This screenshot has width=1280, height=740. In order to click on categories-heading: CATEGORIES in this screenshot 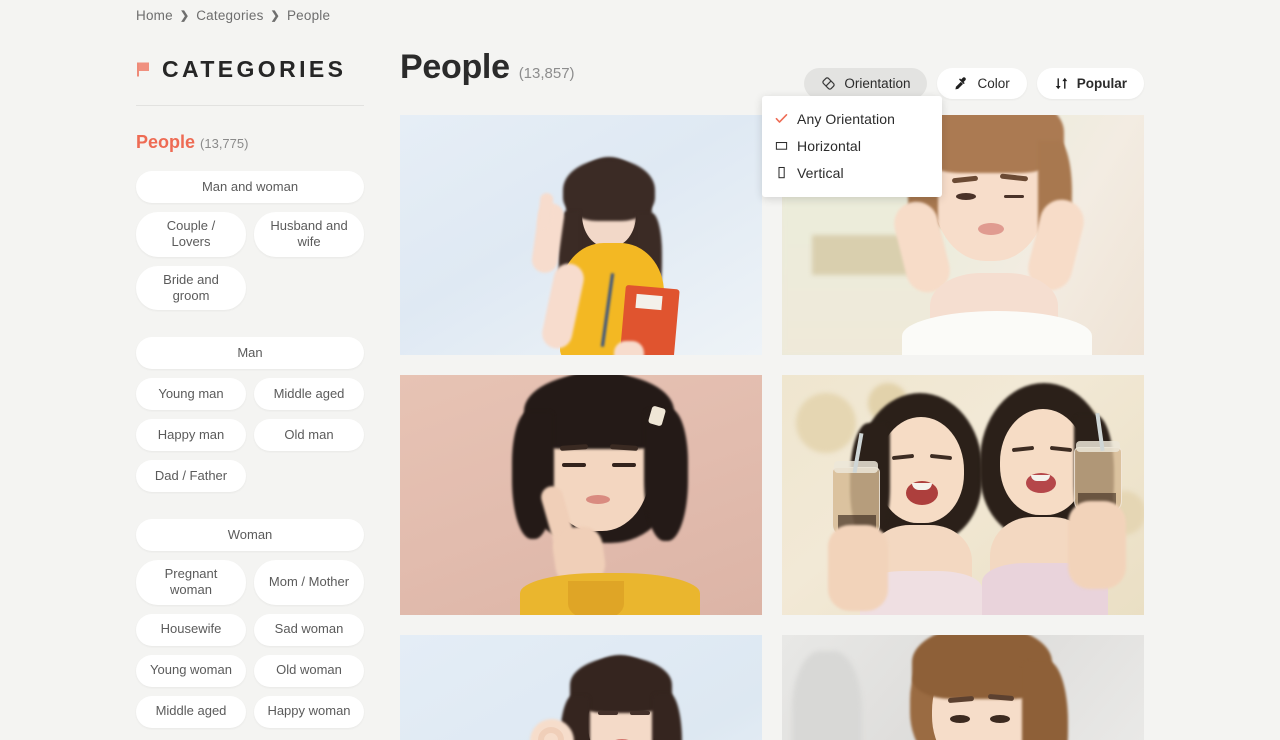, I will do `click(250, 69)`.